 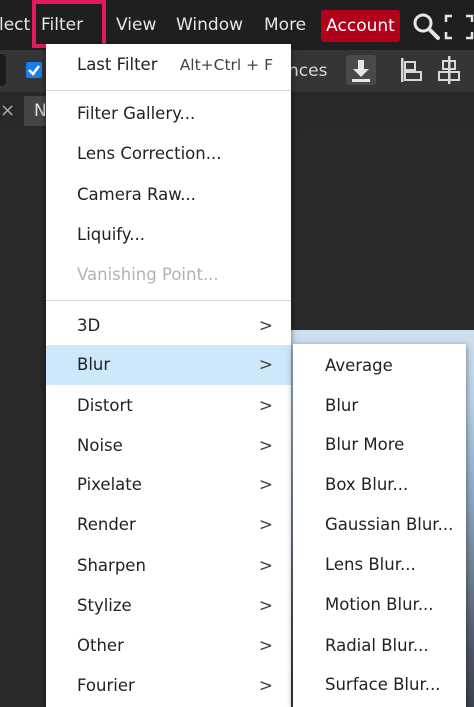 I want to click on menu-item-noise: Noise >, so click(x=168, y=446).